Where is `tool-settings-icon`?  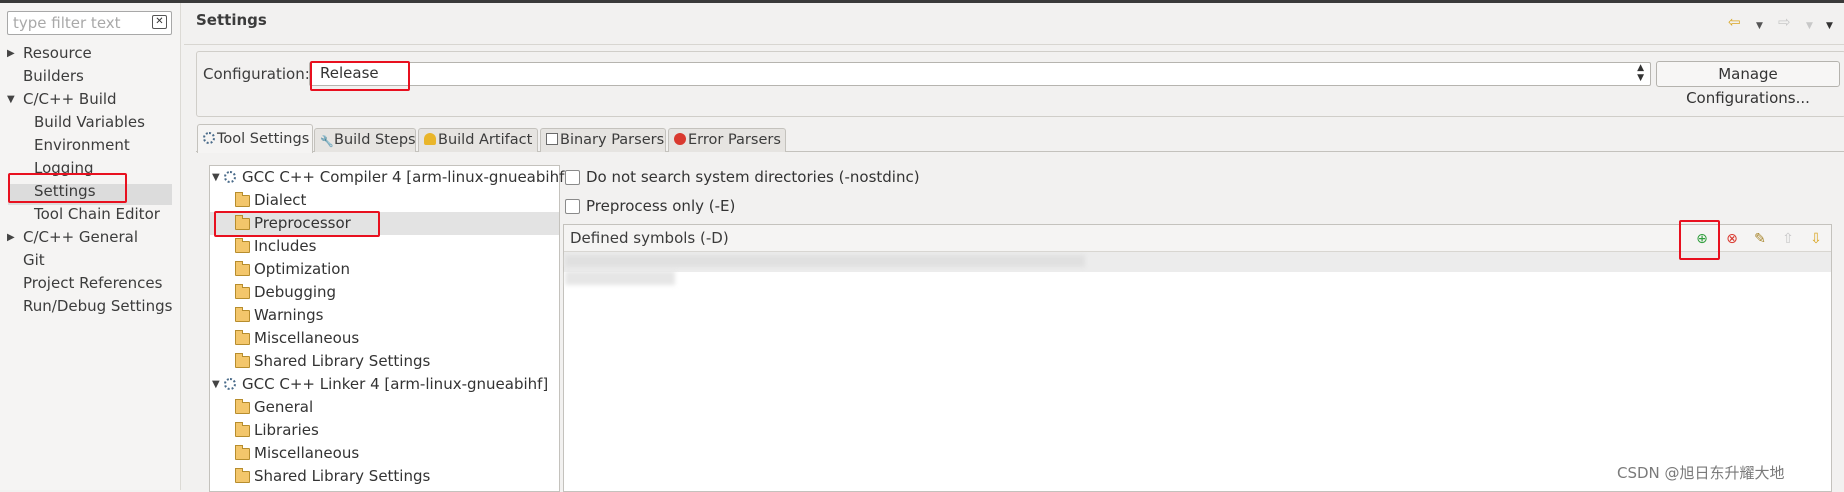 tool-settings-icon is located at coordinates (209, 138).